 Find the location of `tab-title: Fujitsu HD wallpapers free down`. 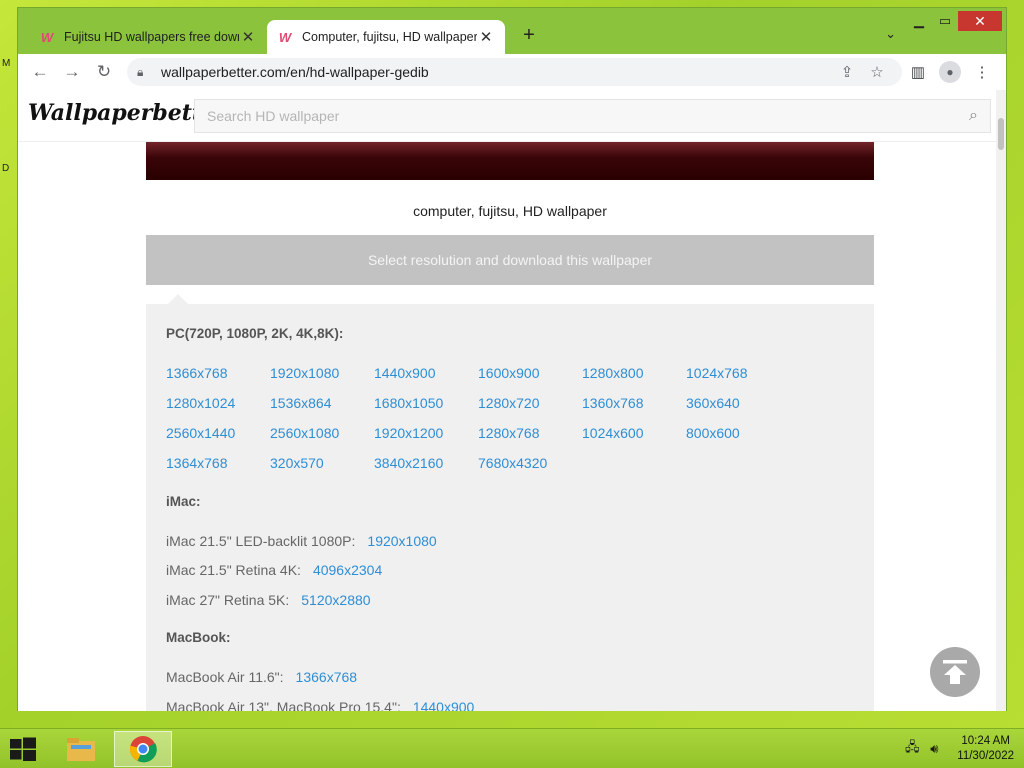

tab-title: Fujitsu HD wallpapers free down is located at coordinates (151, 37).